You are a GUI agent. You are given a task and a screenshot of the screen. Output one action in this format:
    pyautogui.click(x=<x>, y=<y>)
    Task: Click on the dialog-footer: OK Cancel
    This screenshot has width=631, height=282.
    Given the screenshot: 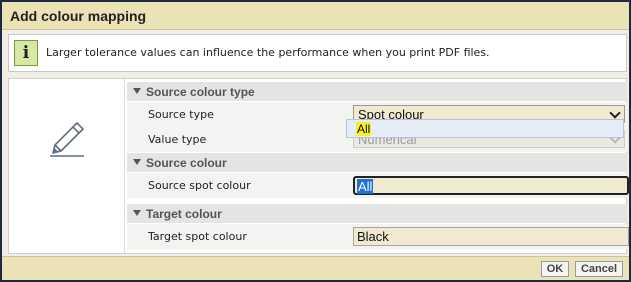 What is the action you would take?
    pyautogui.click(x=315, y=268)
    